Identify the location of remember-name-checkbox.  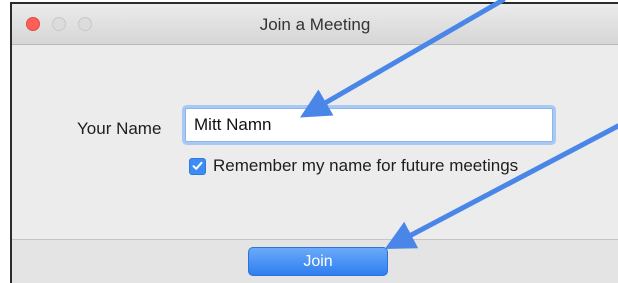
(197, 166).